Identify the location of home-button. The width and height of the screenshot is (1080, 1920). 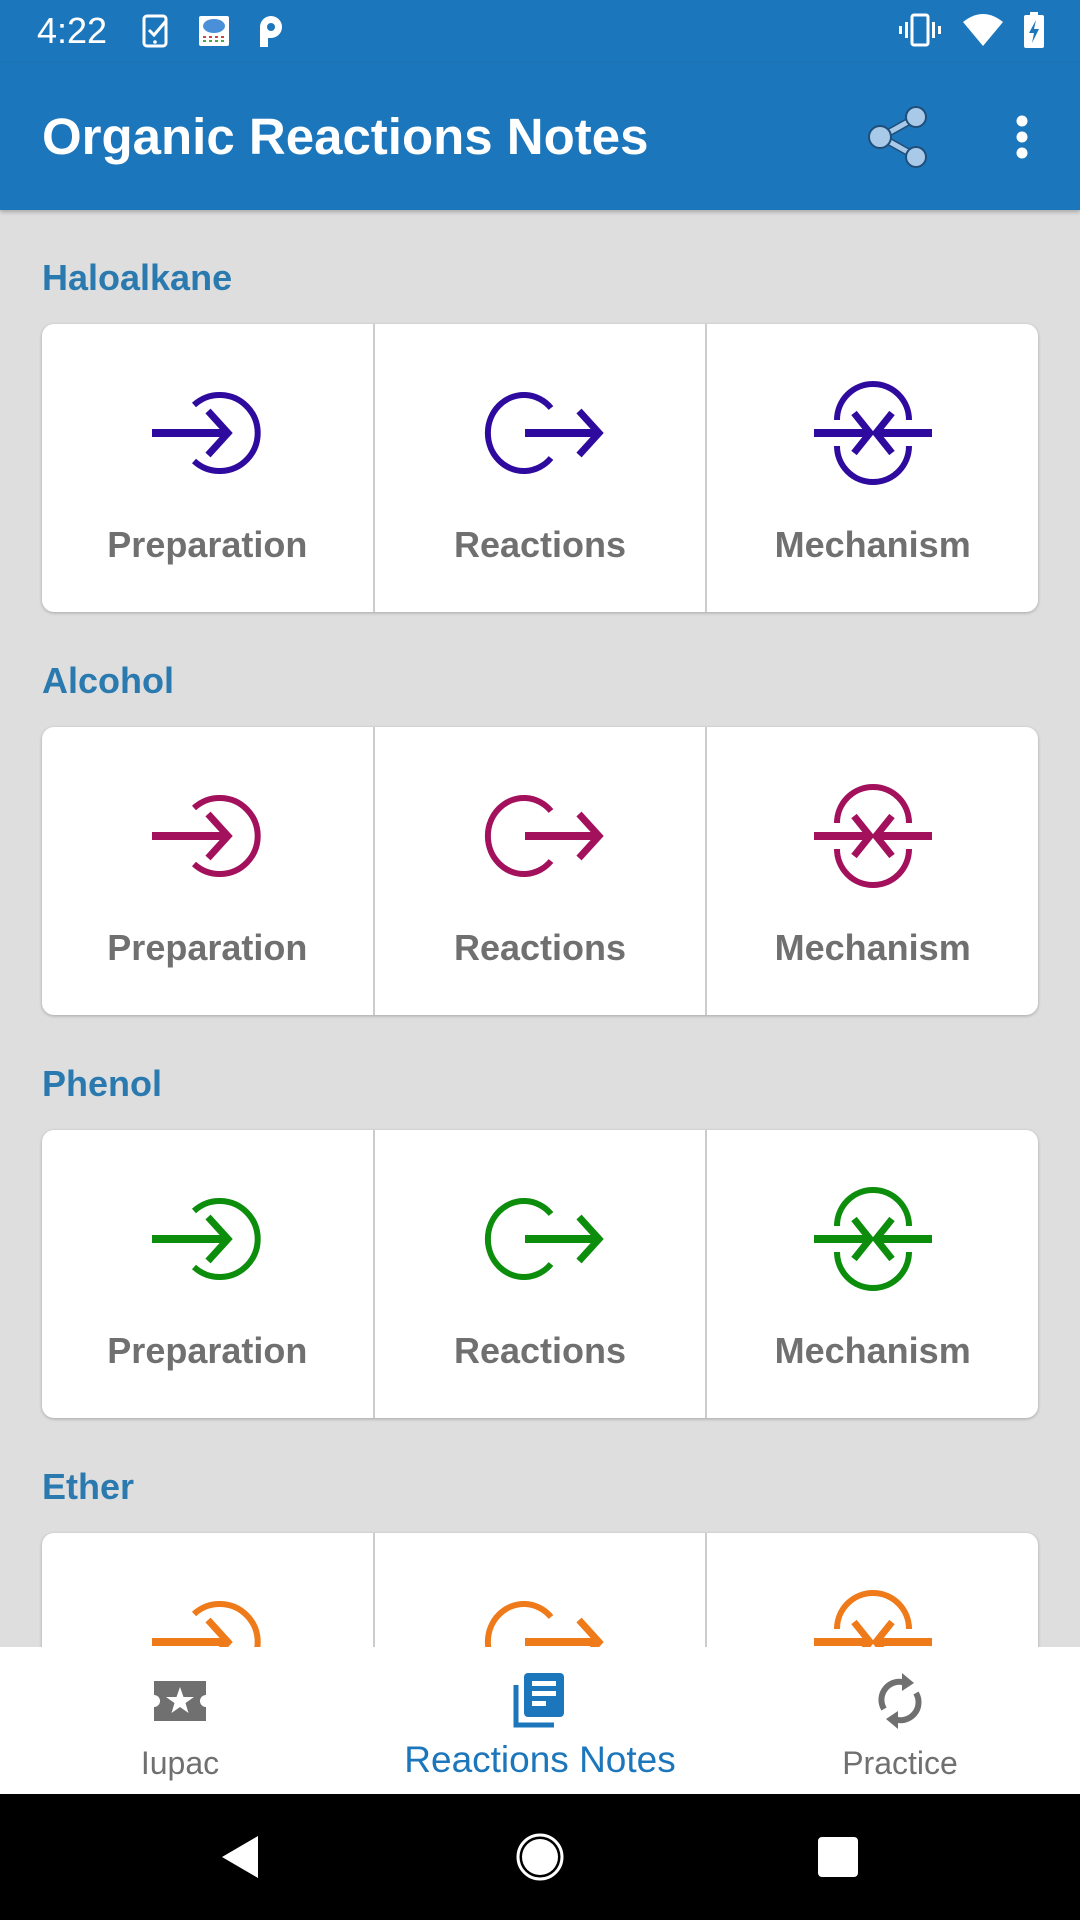
(540, 1857).